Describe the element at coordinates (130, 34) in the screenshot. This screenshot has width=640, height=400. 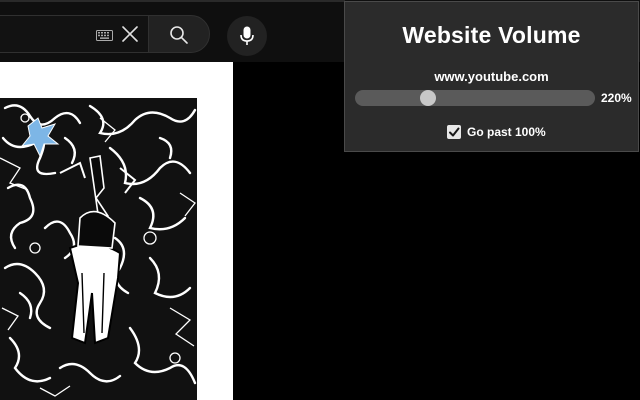
I see `close-icon` at that location.